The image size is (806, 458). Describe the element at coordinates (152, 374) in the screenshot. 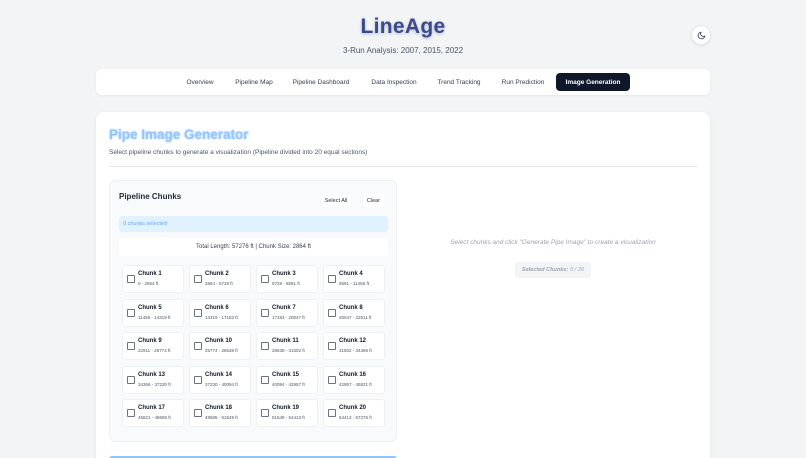

I see `chunk-name: Chunk 13` at that location.